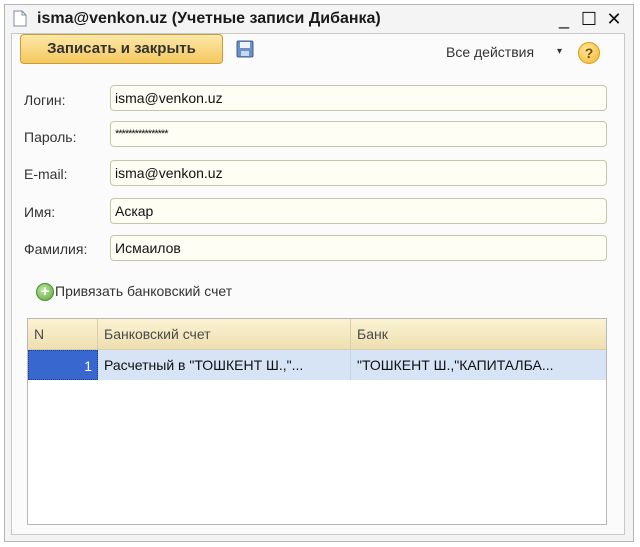 This screenshot has height=547, width=640. Describe the element at coordinates (358, 173) in the screenshot. I see `email-input: isma@venkon.uz` at that location.